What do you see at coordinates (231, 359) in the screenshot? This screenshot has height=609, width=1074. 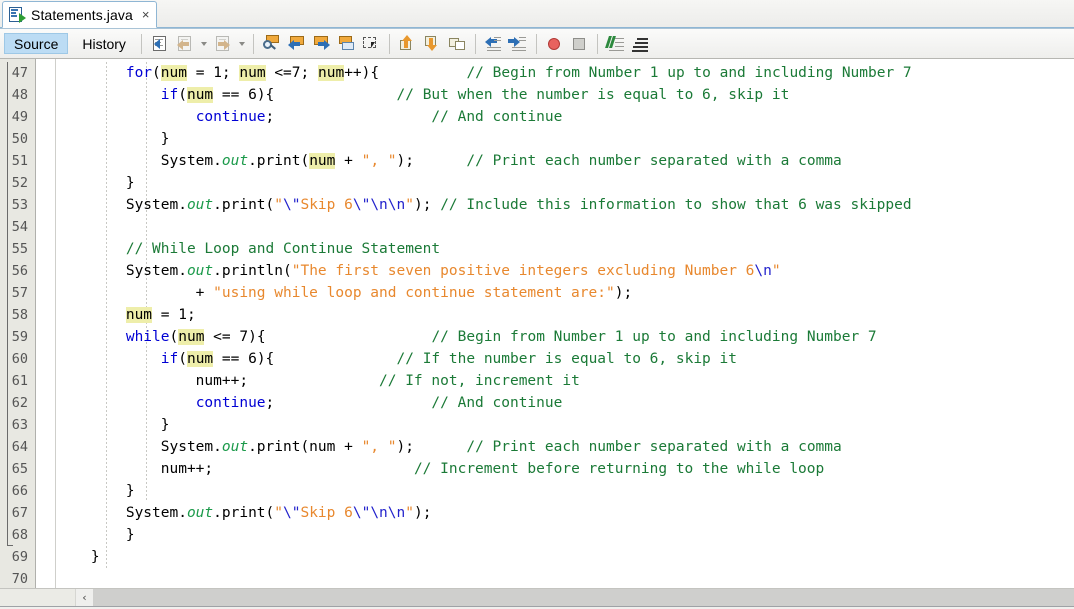 I see `token-plain: ==` at bounding box center [231, 359].